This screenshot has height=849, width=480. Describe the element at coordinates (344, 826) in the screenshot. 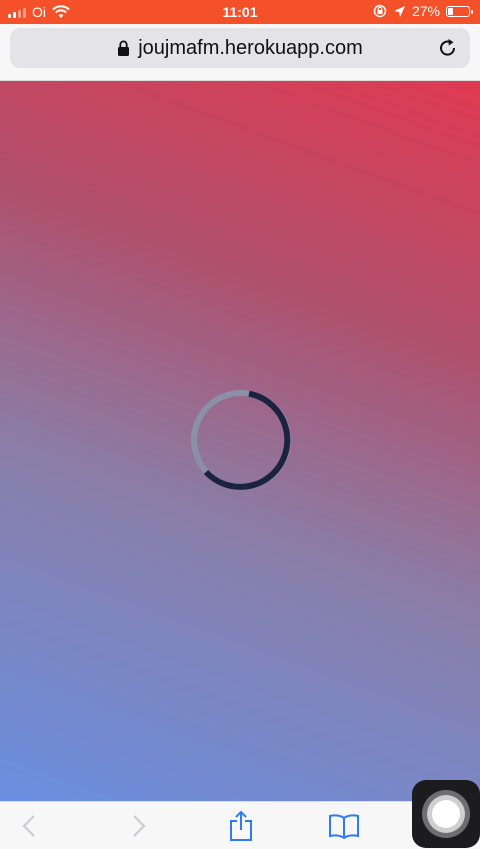

I see `bookmarks-icon` at that location.